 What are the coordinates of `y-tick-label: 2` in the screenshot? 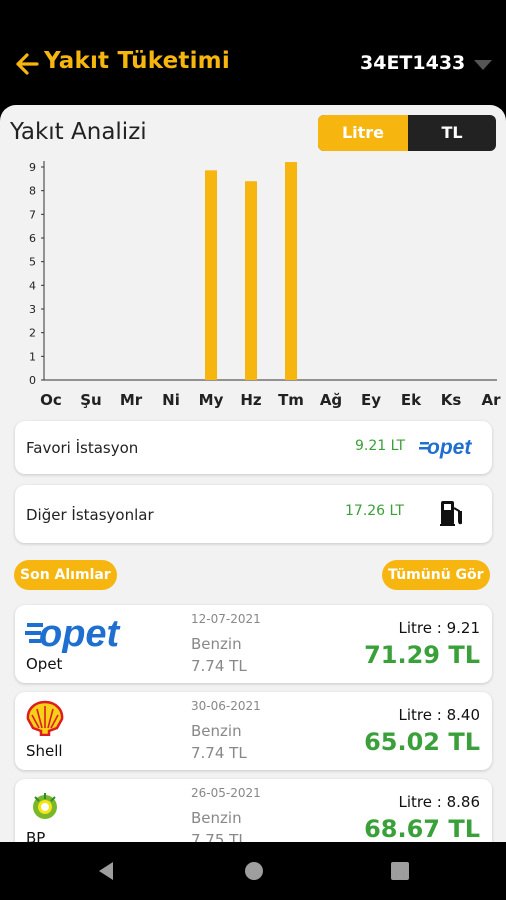 It's located at (32, 333).